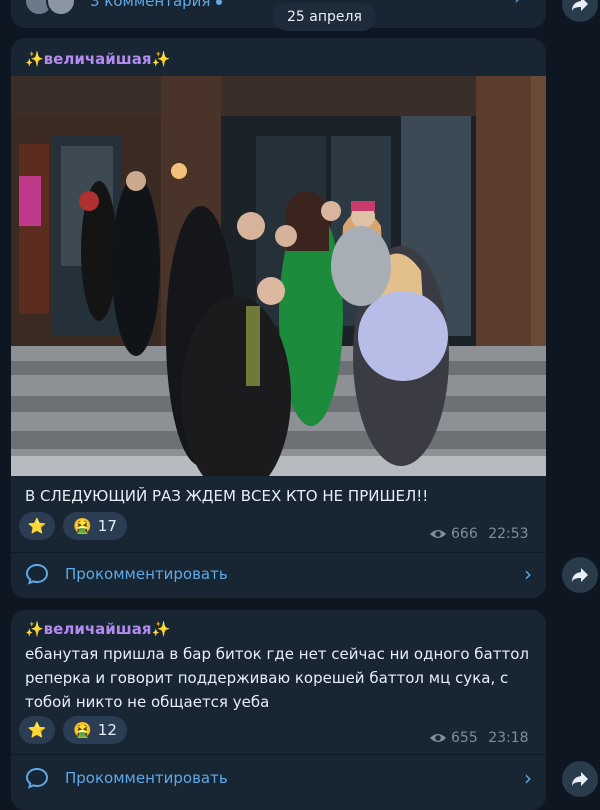 This screenshot has width=600, height=810. Describe the element at coordinates (464, 738) in the screenshot. I see `views-count: 655` at that location.